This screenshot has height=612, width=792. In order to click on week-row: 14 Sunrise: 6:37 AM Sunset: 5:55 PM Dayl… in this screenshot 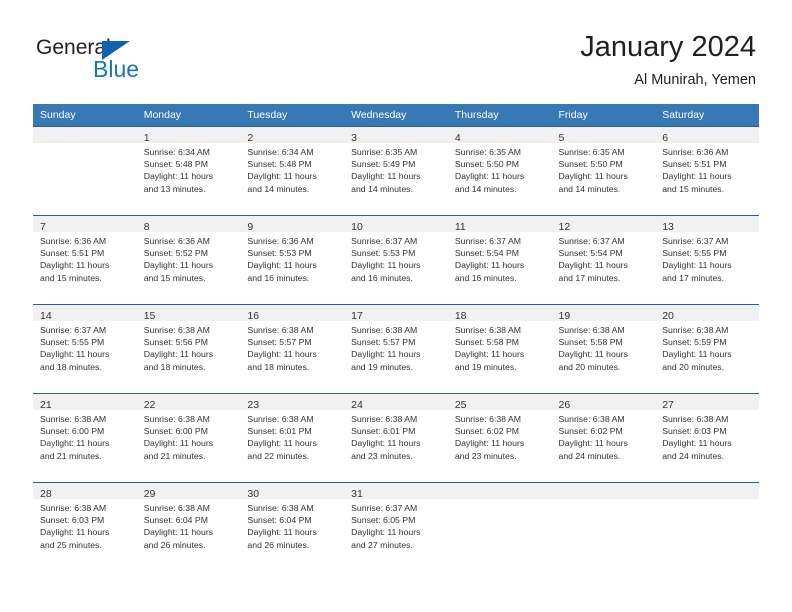, I will do `click(396, 349)`.